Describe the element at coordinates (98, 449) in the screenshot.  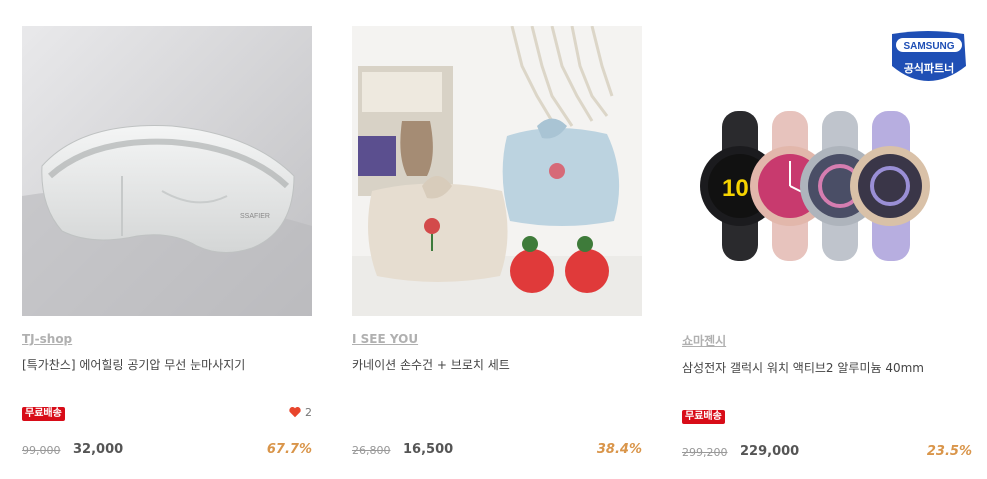
I see `sale-price: 32,000` at that location.